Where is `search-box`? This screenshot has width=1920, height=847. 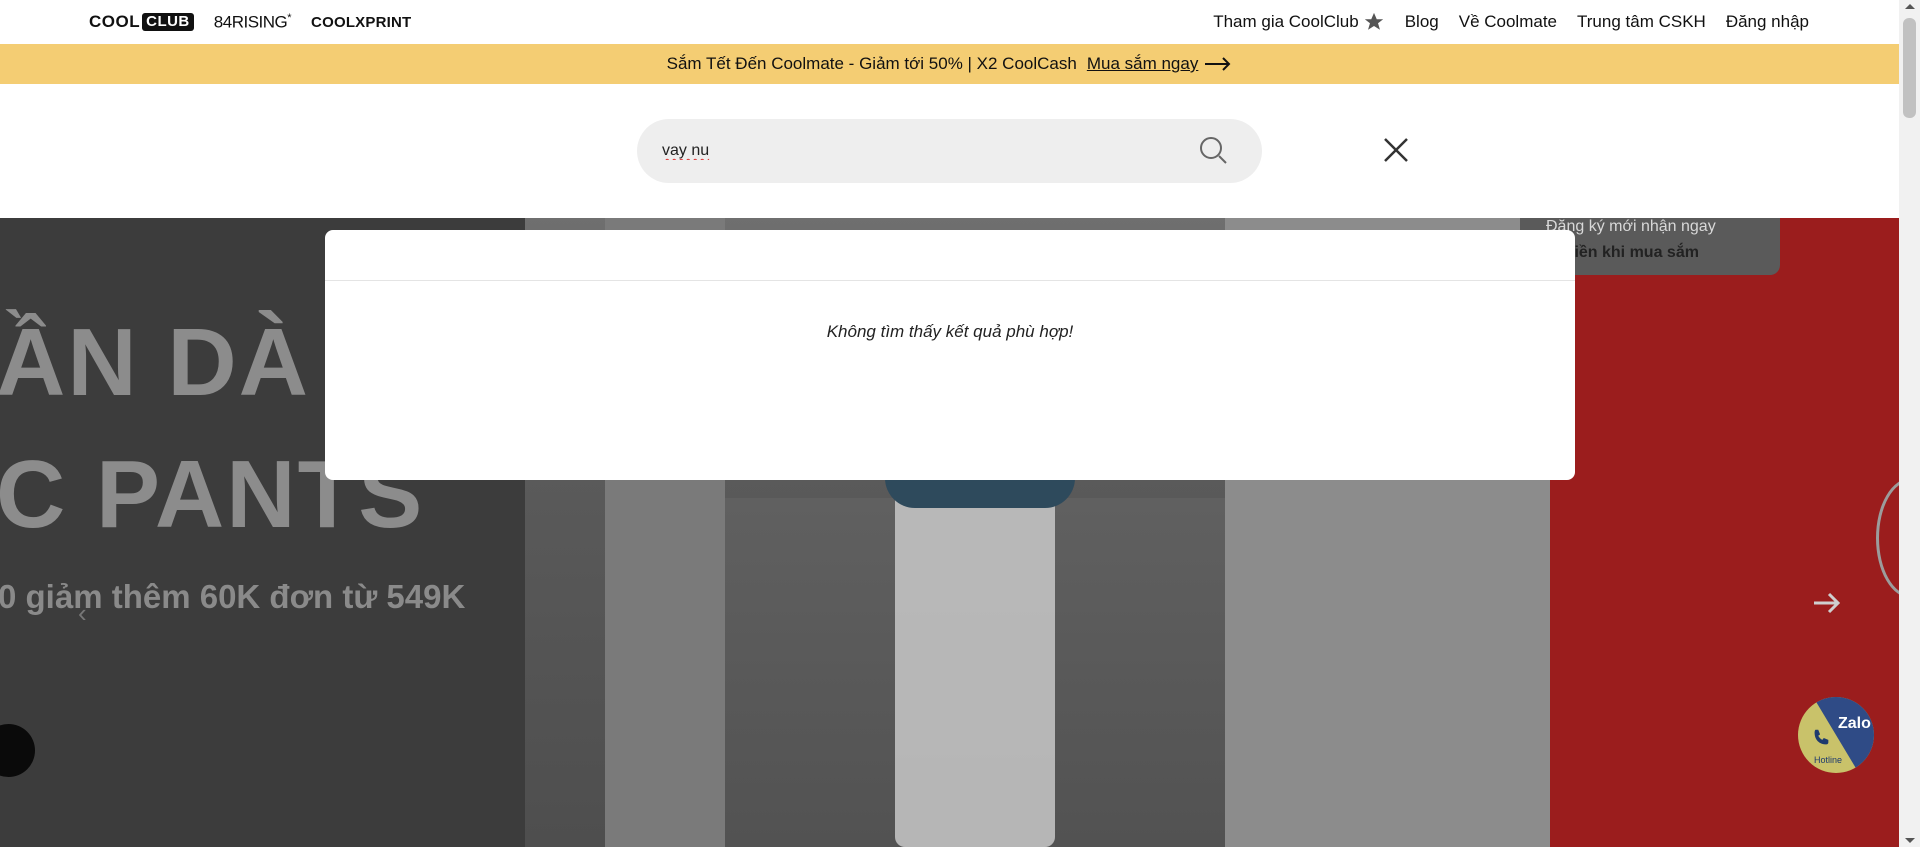 search-box is located at coordinates (949, 151).